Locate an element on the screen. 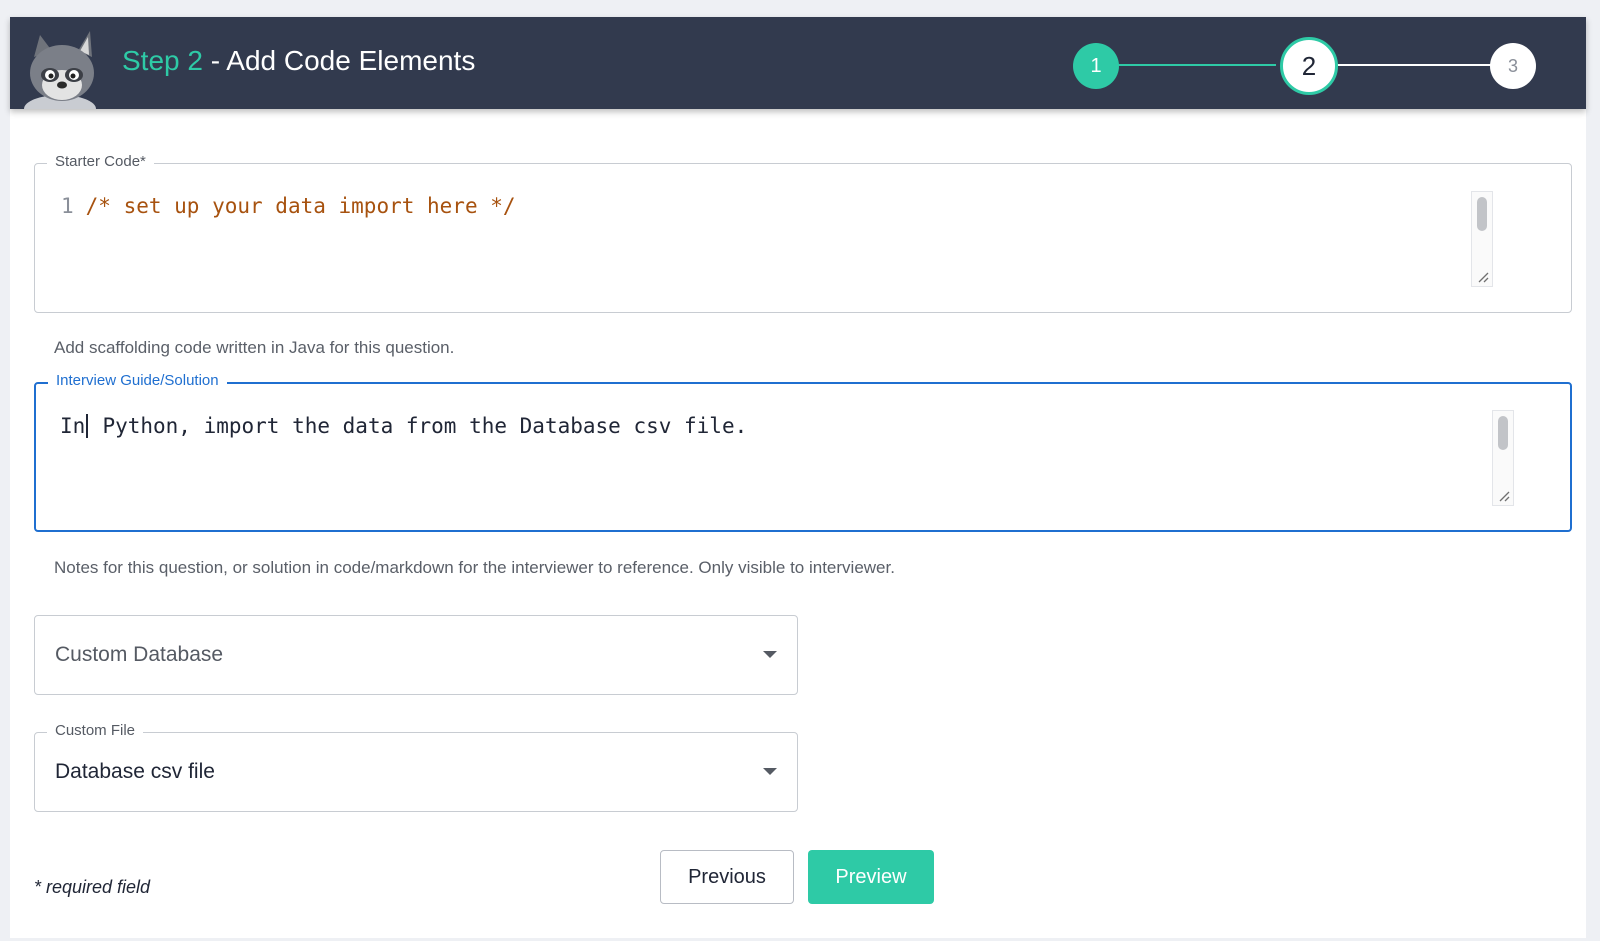  stepper-line-completed is located at coordinates (1196, 65).